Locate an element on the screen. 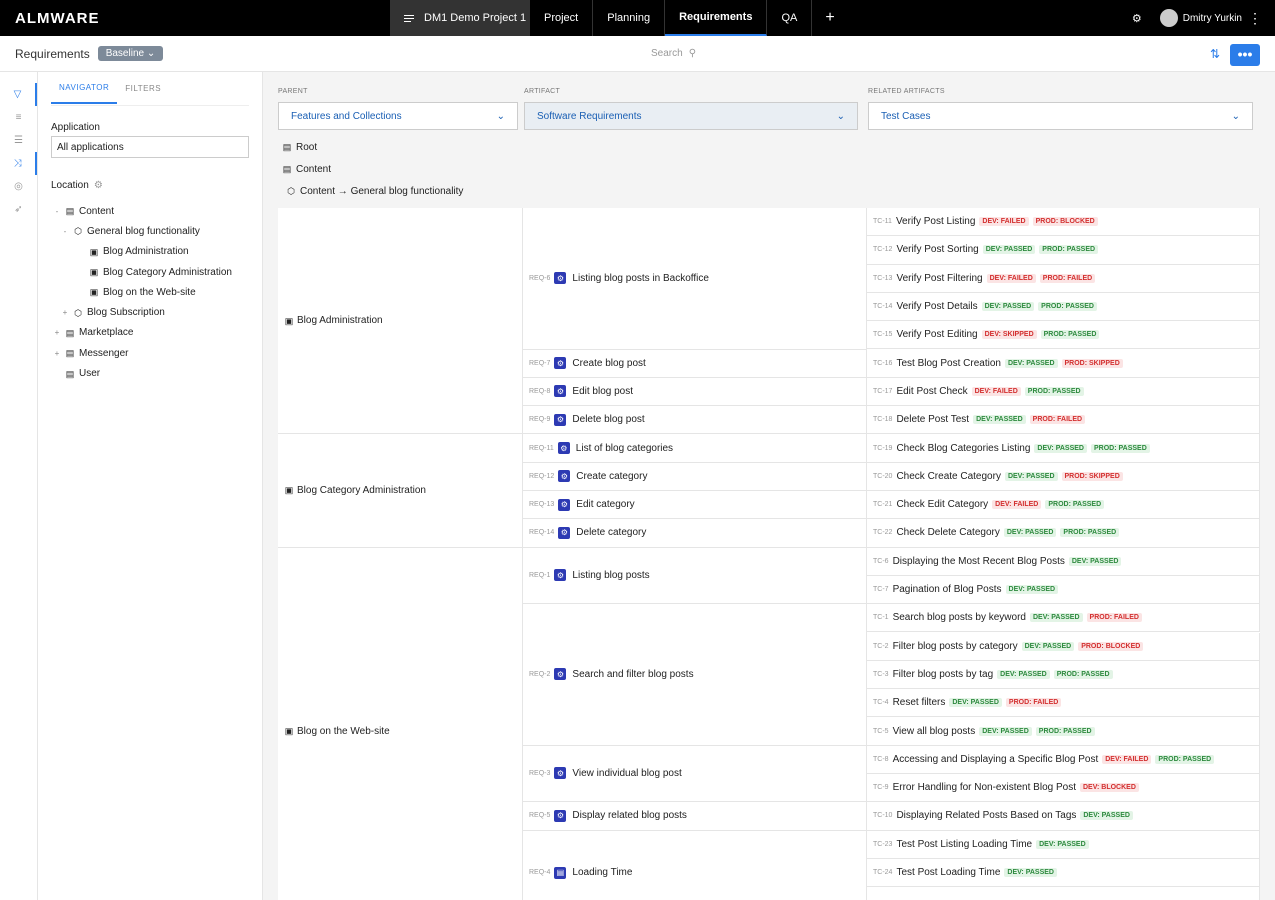  feature-row: ▣ Blog Administration is located at coordinates (400, 321).